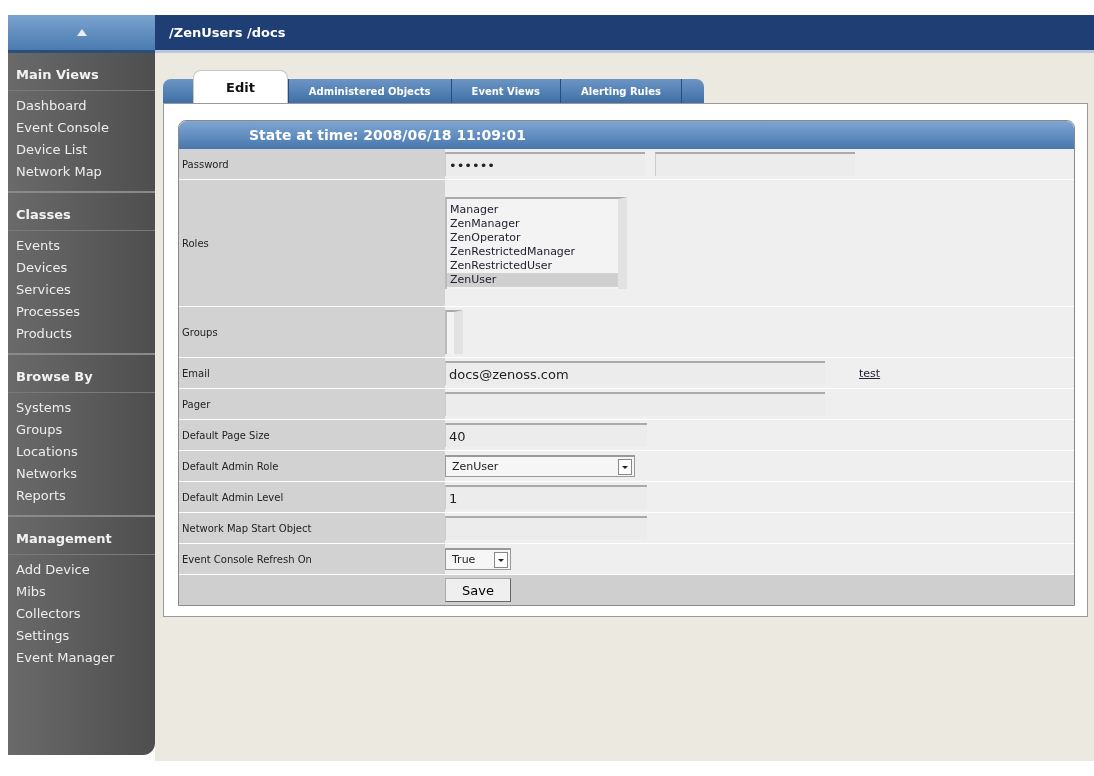 Image resolution: width=1094 pixels, height=776 pixels. What do you see at coordinates (532, 280) in the screenshot?
I see `listbox-option: ZenUser` at bounding box center [532, 280].